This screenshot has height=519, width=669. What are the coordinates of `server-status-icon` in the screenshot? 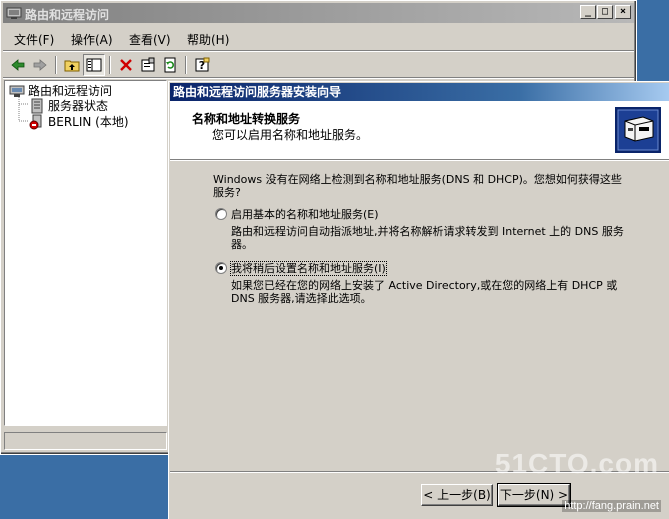 It's located at (37, 105).